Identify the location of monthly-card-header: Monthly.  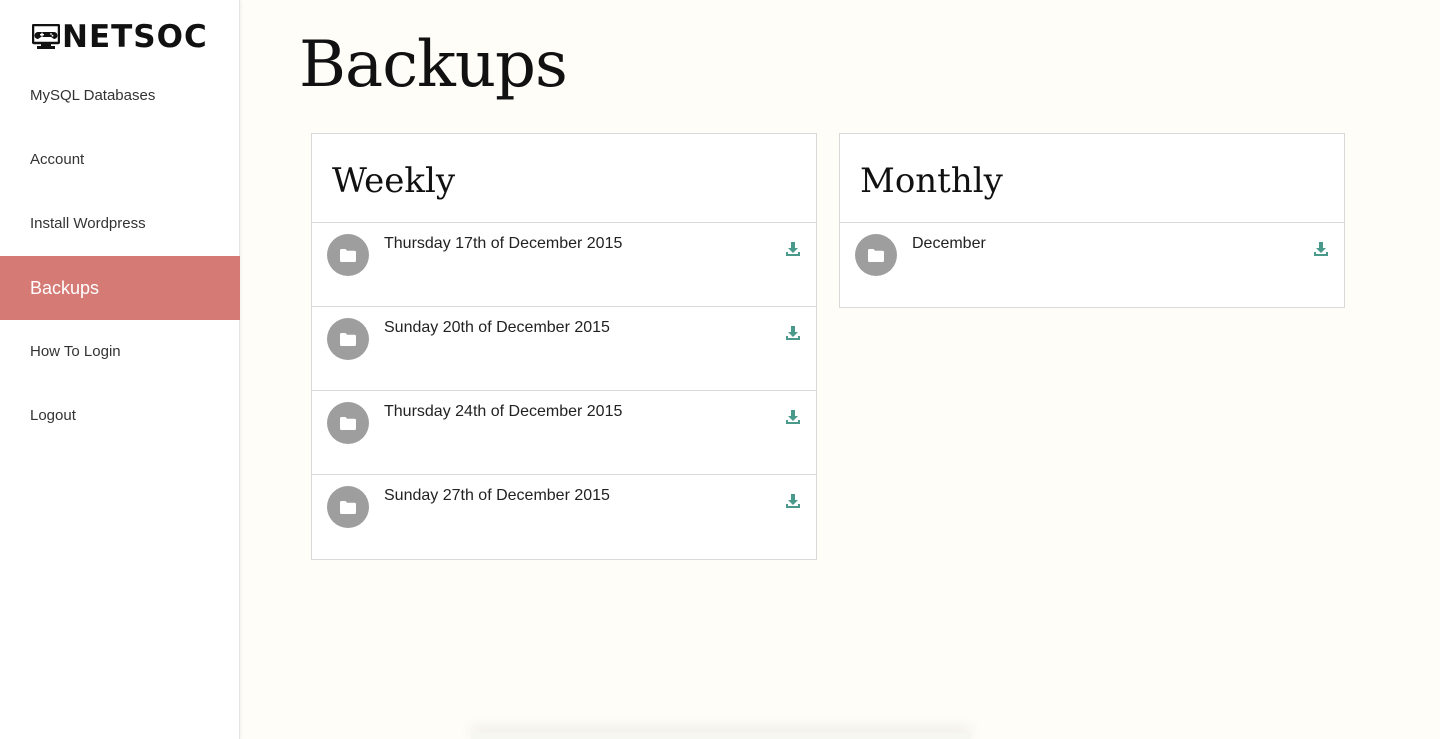
(1092, 178).